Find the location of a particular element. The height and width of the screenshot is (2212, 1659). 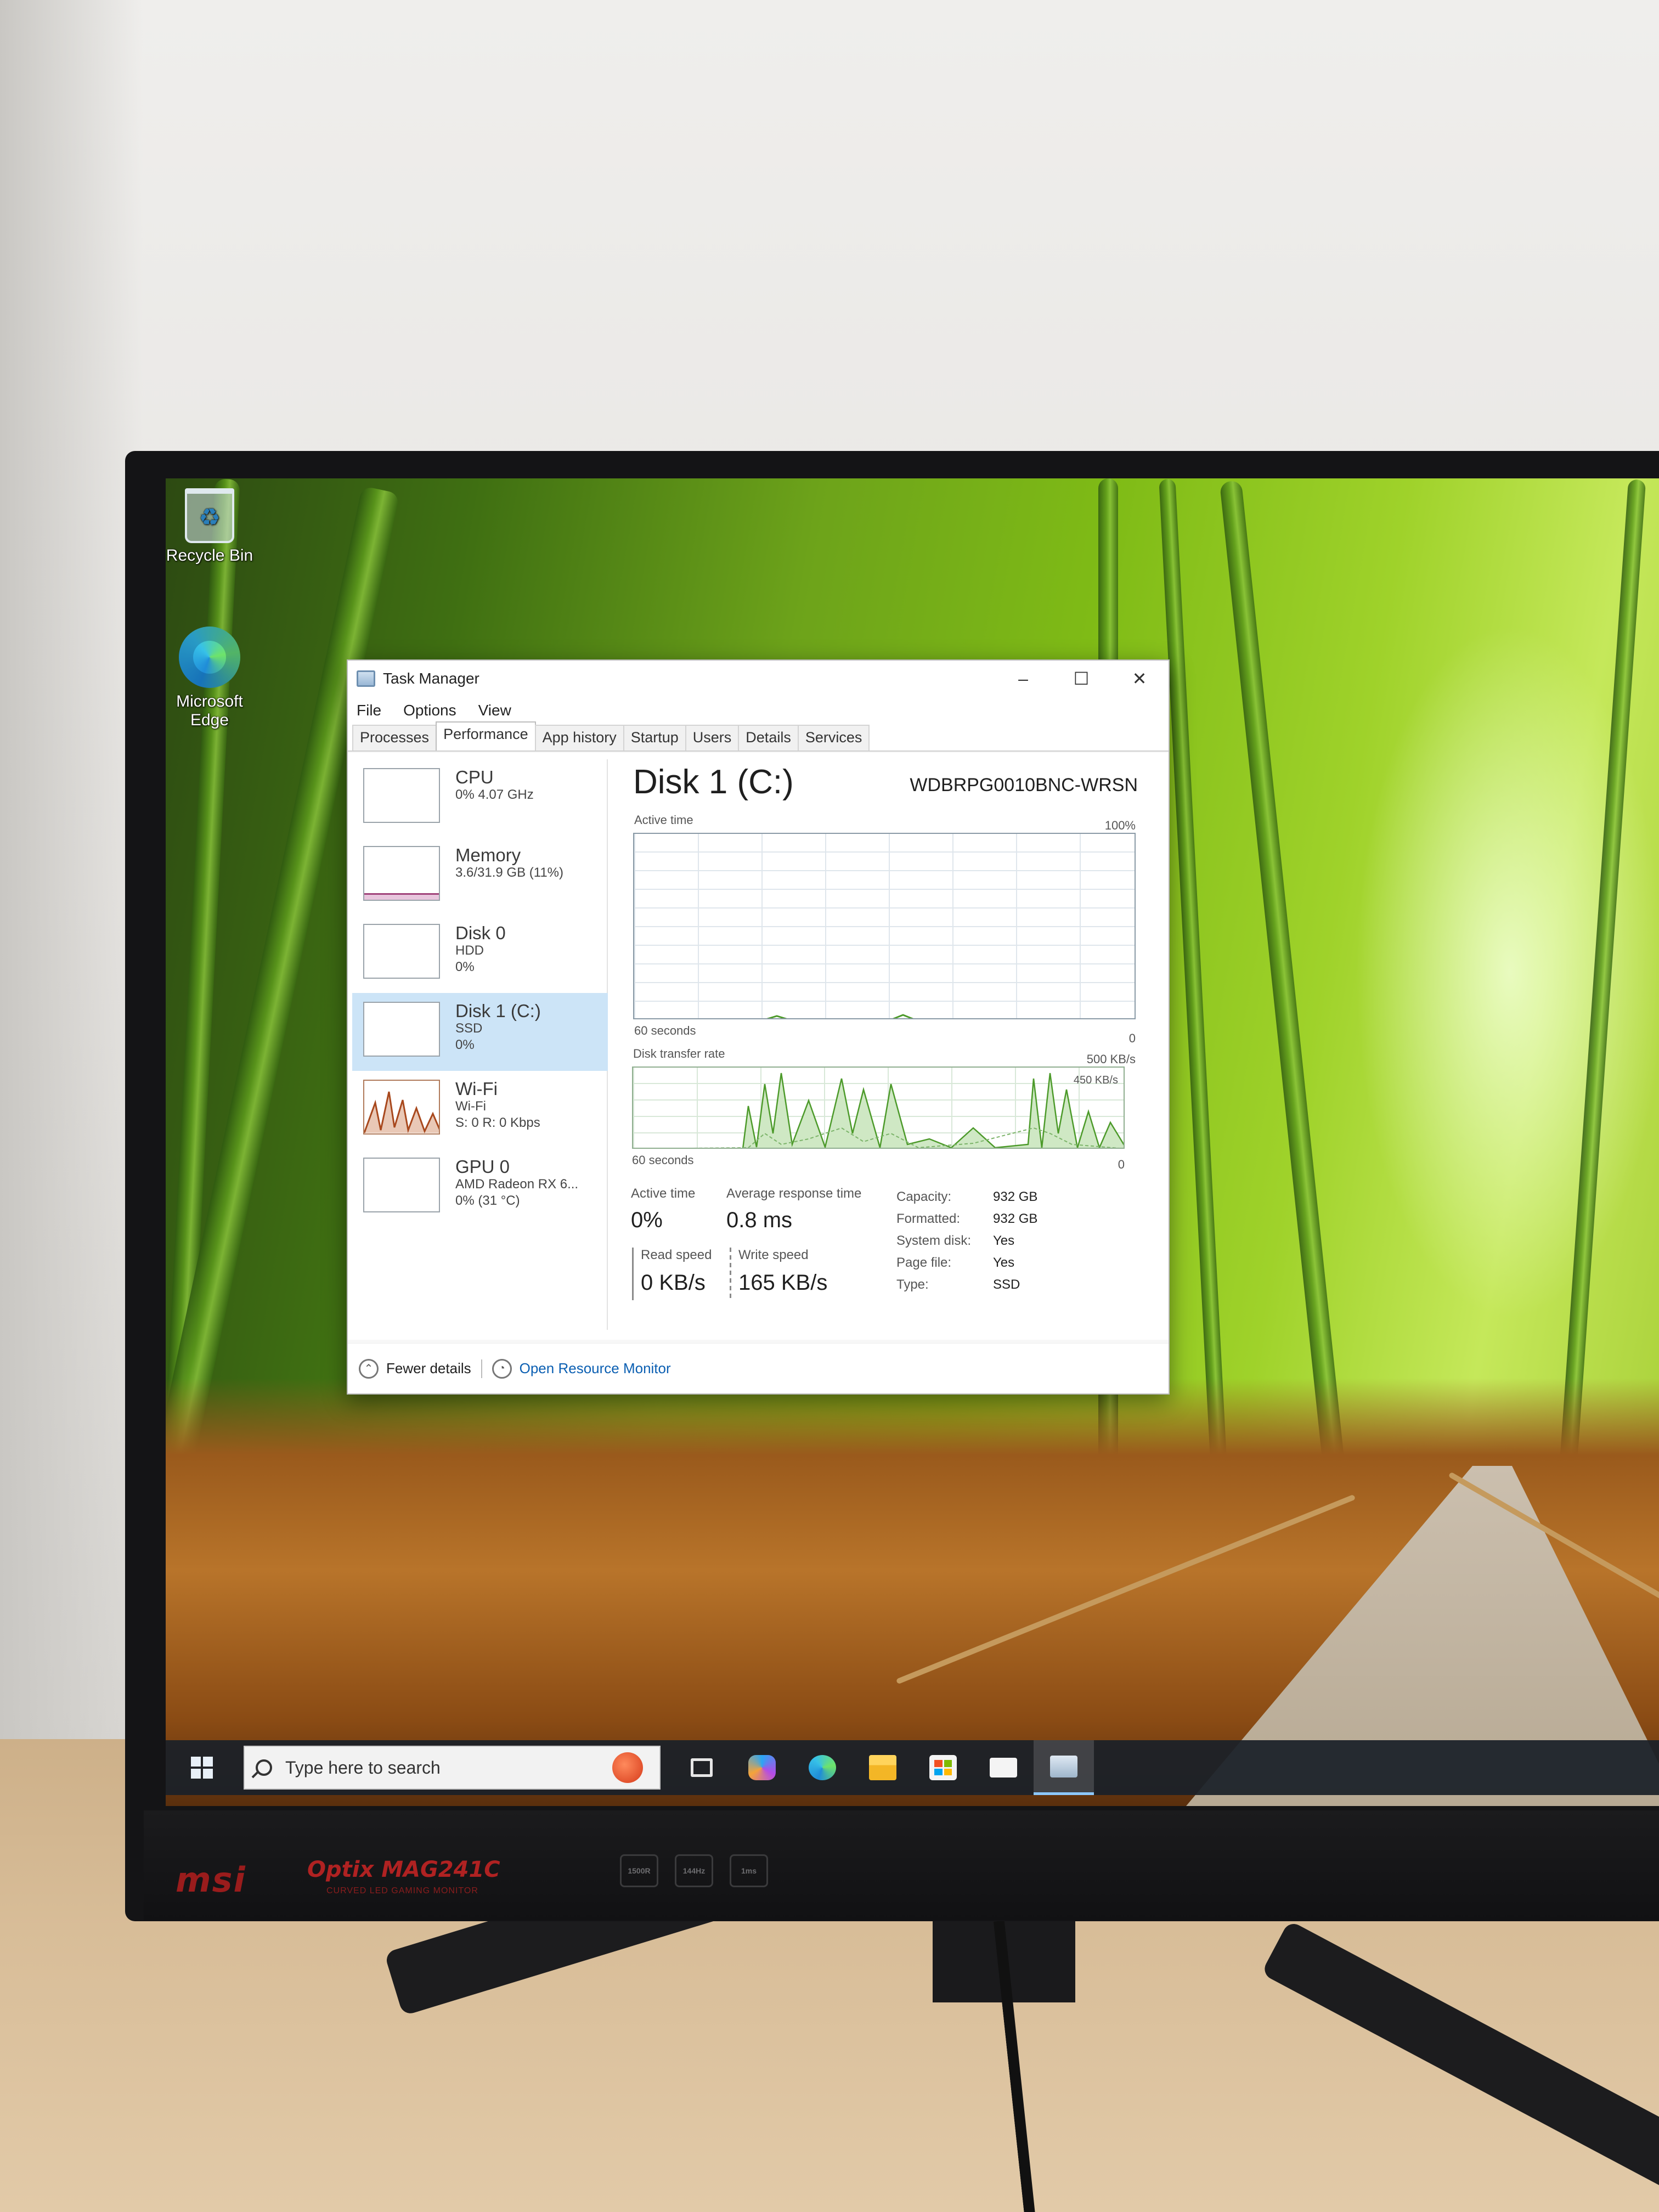

resource-monitor-icon: ◔ is located at coordinates (502, 1369).